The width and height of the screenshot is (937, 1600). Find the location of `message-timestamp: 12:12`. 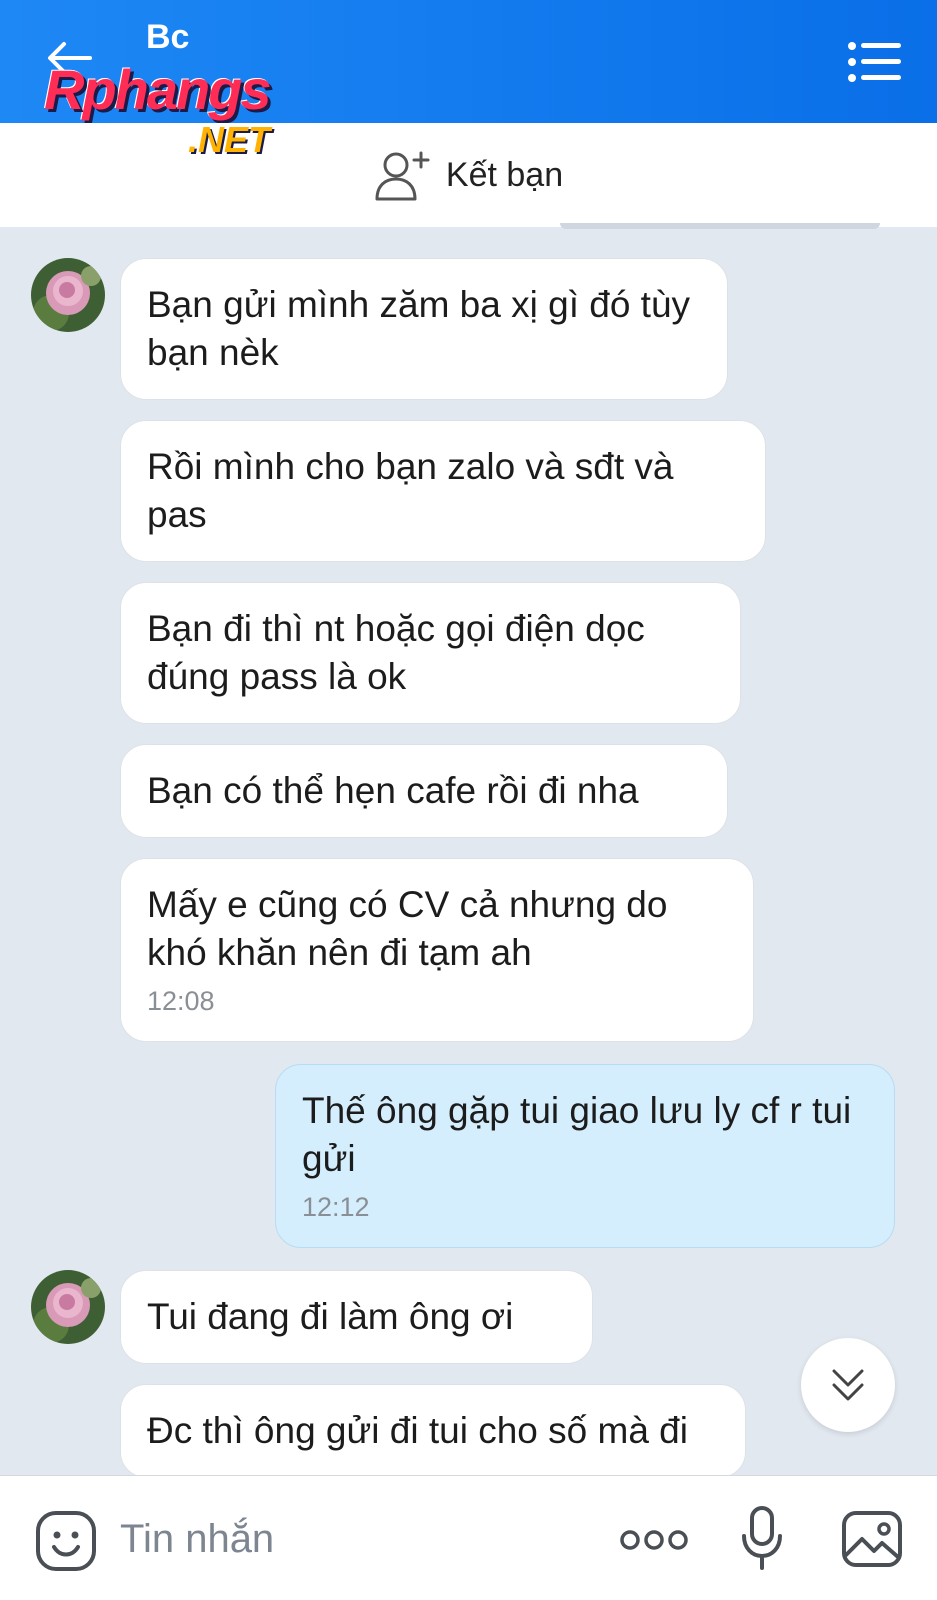

message-timestamp: 12:12 is located at coordinates (336, 1207).